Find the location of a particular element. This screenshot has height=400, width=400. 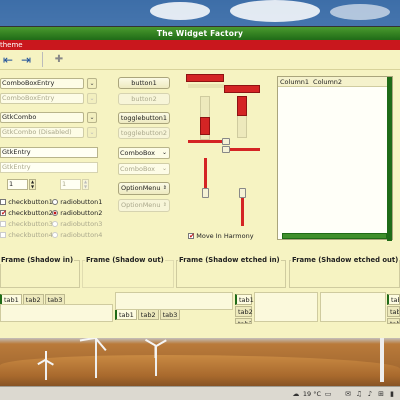

hscale-slider is located at coordinates (226, 141).